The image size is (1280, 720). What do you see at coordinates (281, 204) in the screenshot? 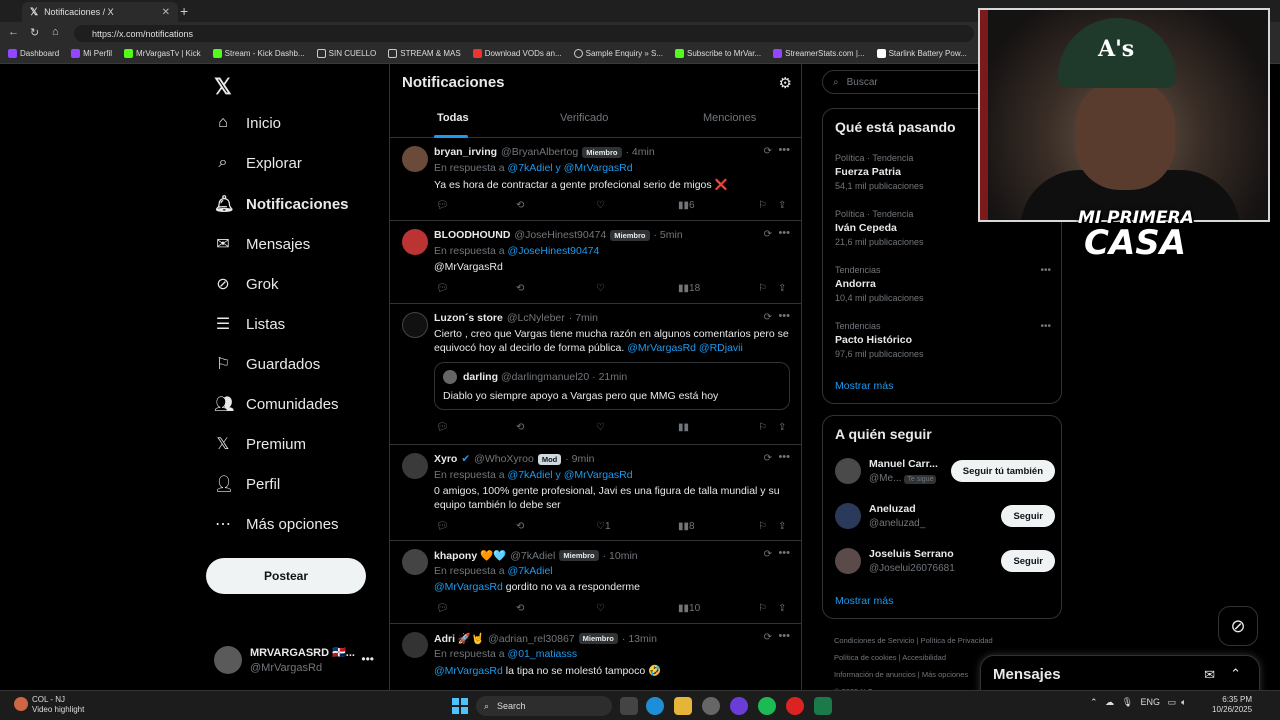
I see `nav-notifications: 🔔︎ Notificaciones` at bounding box center [281, 204].